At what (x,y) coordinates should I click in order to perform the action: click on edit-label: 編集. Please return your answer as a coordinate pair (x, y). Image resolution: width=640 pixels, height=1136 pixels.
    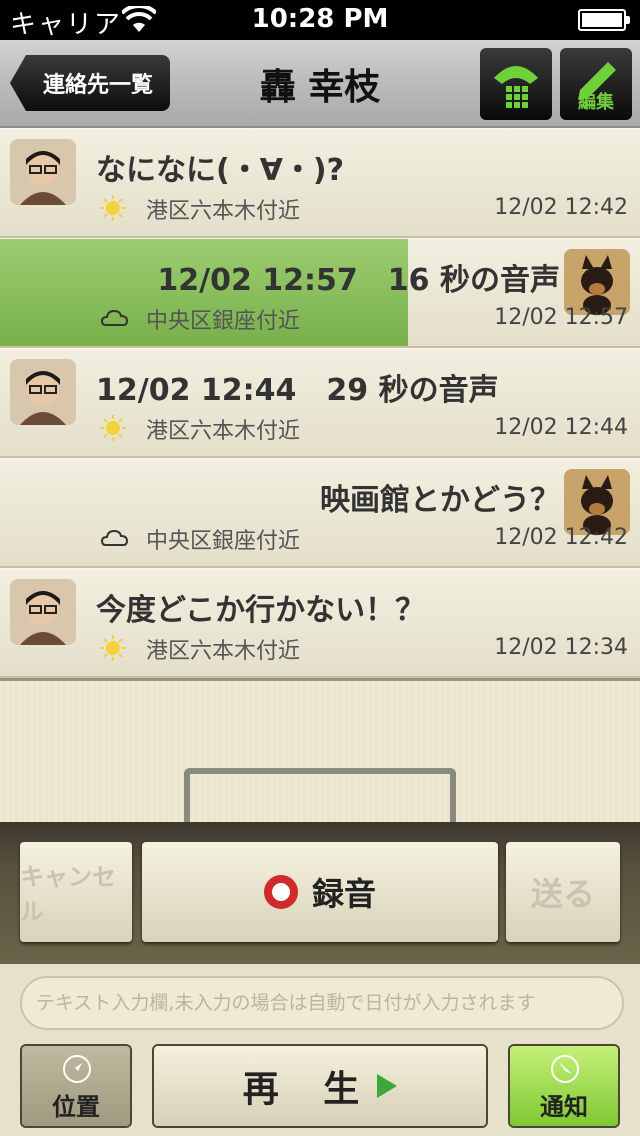
    Looking at the image, I should click on (596, 102).